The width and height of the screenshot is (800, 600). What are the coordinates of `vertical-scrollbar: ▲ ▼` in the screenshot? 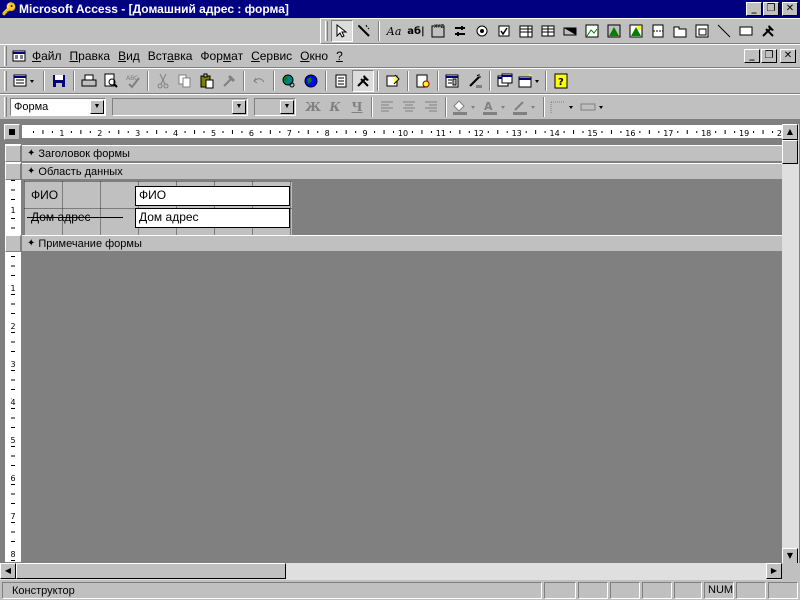 It's located at (790, 344).